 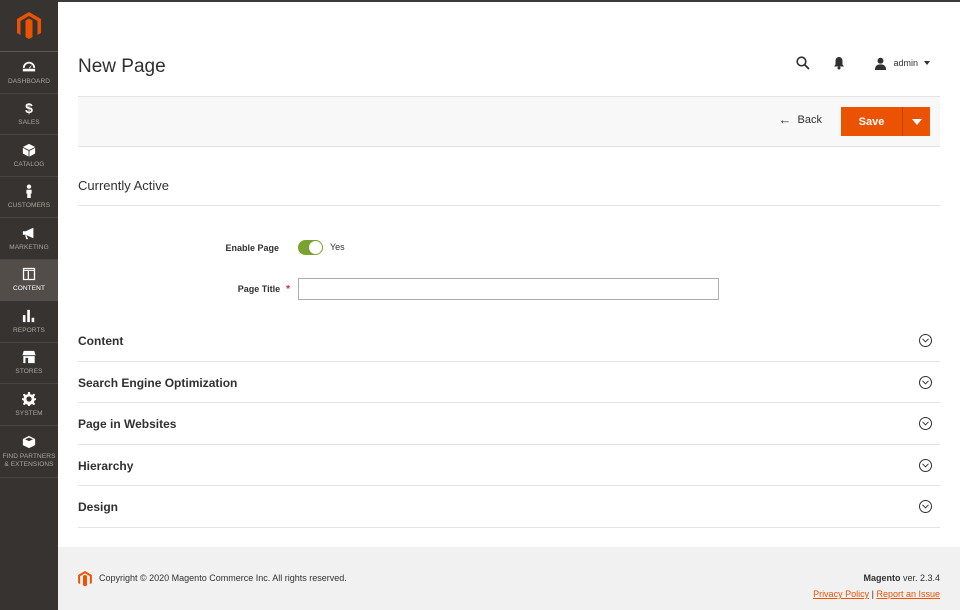 I want to click on magento-logo, so click(x=29, y=26).